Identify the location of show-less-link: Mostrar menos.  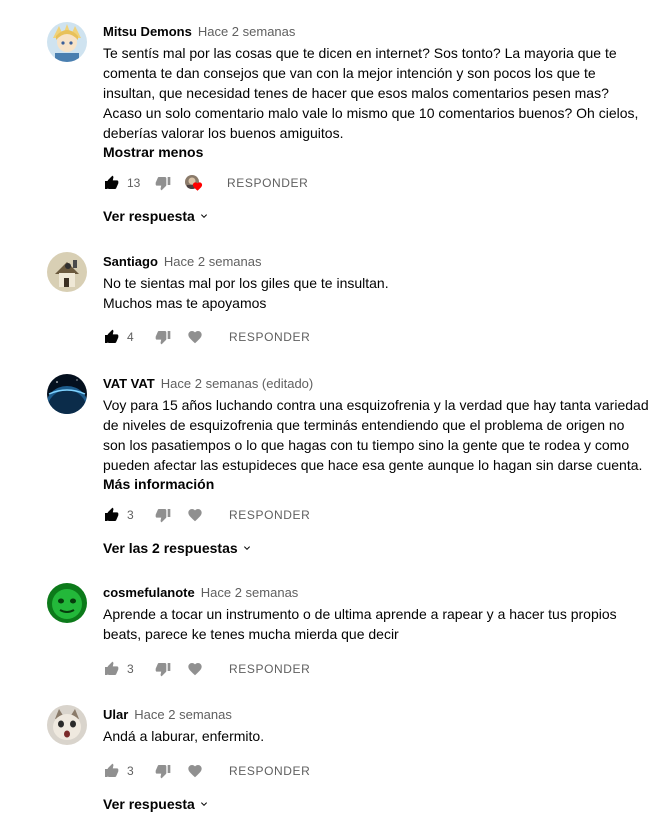
(379, 152).